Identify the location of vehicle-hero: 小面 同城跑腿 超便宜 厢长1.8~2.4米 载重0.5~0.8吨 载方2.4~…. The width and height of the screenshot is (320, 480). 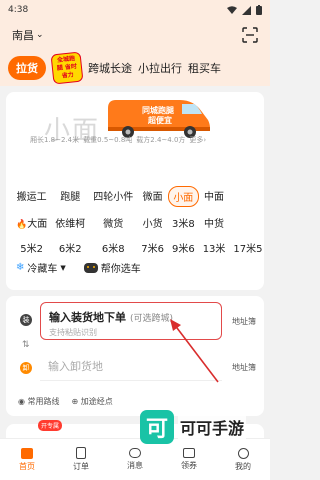
(135, 121).